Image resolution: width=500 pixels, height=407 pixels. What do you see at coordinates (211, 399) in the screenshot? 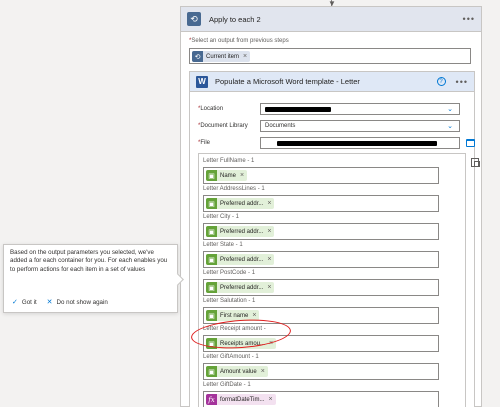
I see `function-icon: fx` at bounding box center [211, 399].